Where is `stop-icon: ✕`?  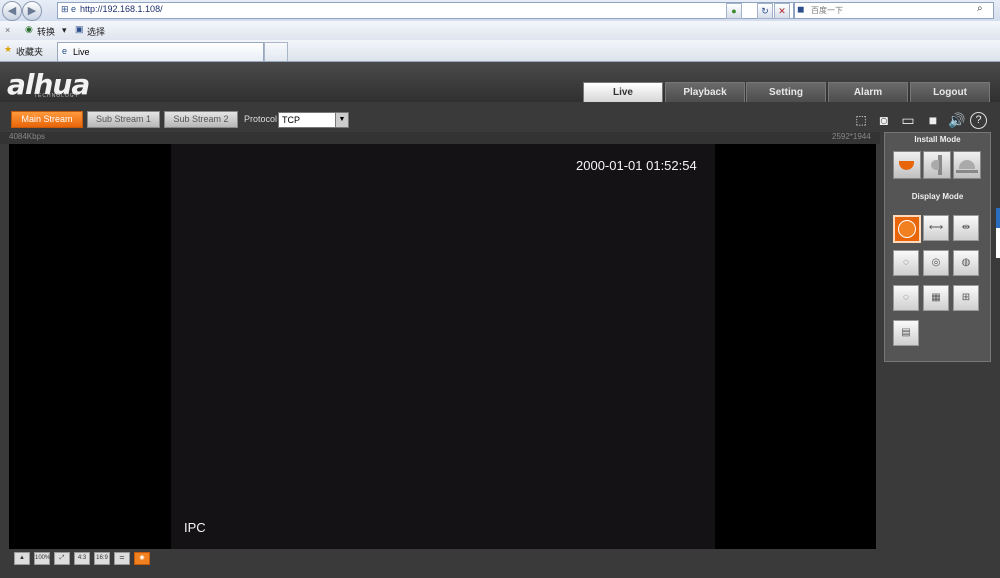 stop-icon: ✕ is located at coordinates (782, 11).